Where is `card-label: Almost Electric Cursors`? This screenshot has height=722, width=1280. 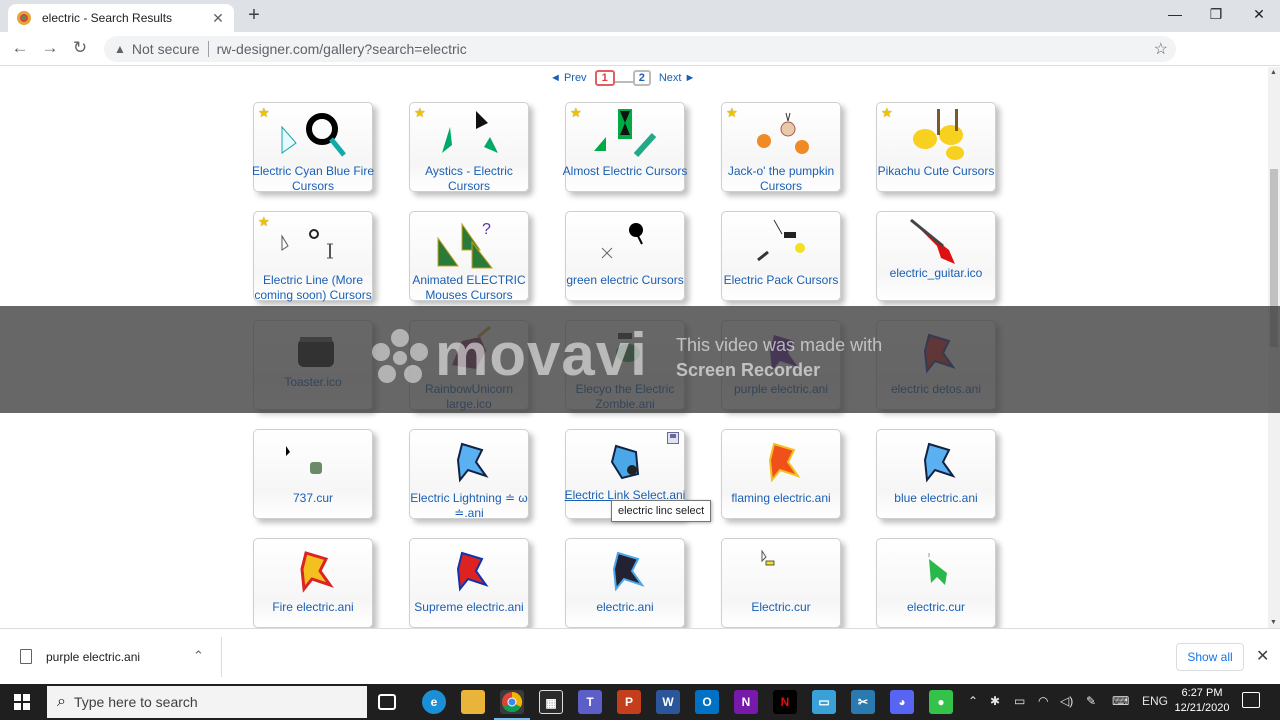 card-label: Almost Electric Cursors is located at coordinates (625, 171).